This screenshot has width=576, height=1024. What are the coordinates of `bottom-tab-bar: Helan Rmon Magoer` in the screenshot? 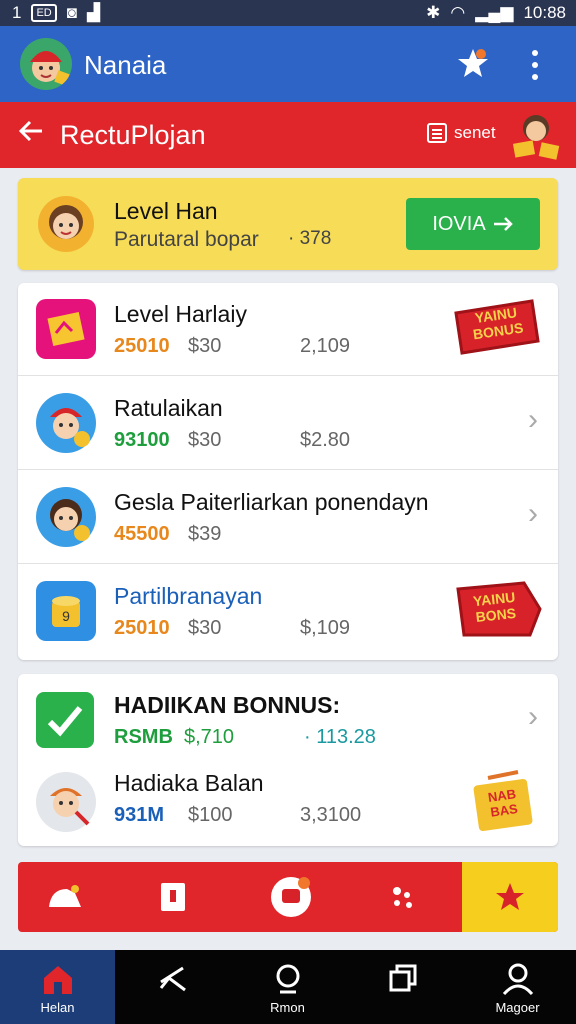 It's located at (288, 987).